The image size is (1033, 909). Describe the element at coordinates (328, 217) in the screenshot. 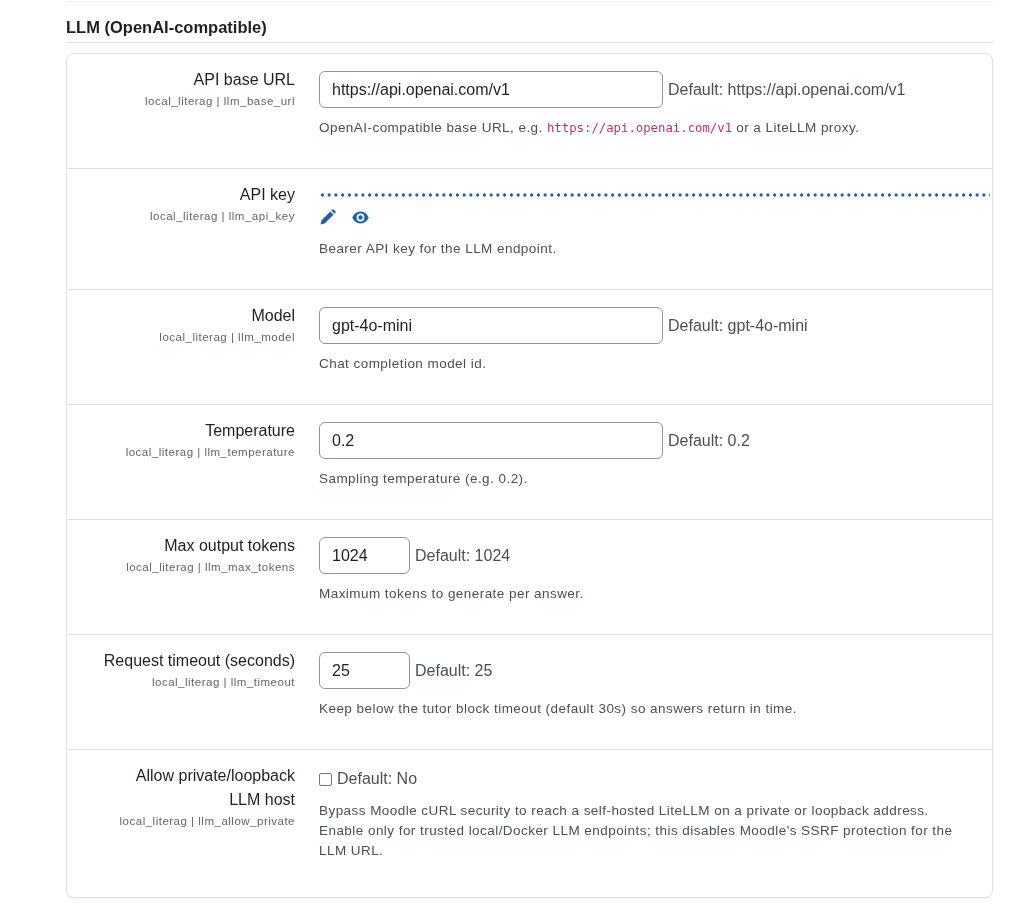

I see `pencil-icon` at that location.